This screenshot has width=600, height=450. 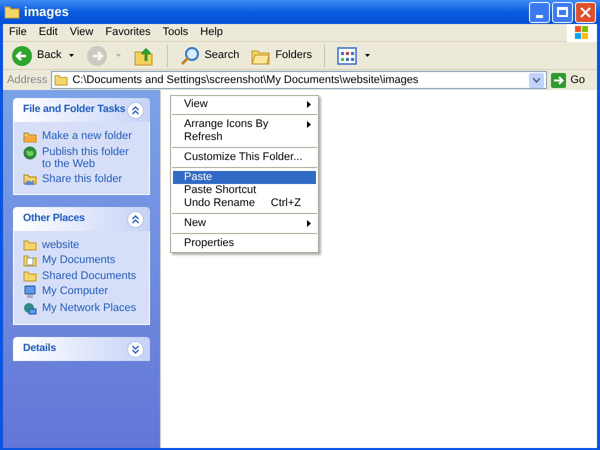 I want to click on menu-item: Refresh, so click(x=244, y=137).